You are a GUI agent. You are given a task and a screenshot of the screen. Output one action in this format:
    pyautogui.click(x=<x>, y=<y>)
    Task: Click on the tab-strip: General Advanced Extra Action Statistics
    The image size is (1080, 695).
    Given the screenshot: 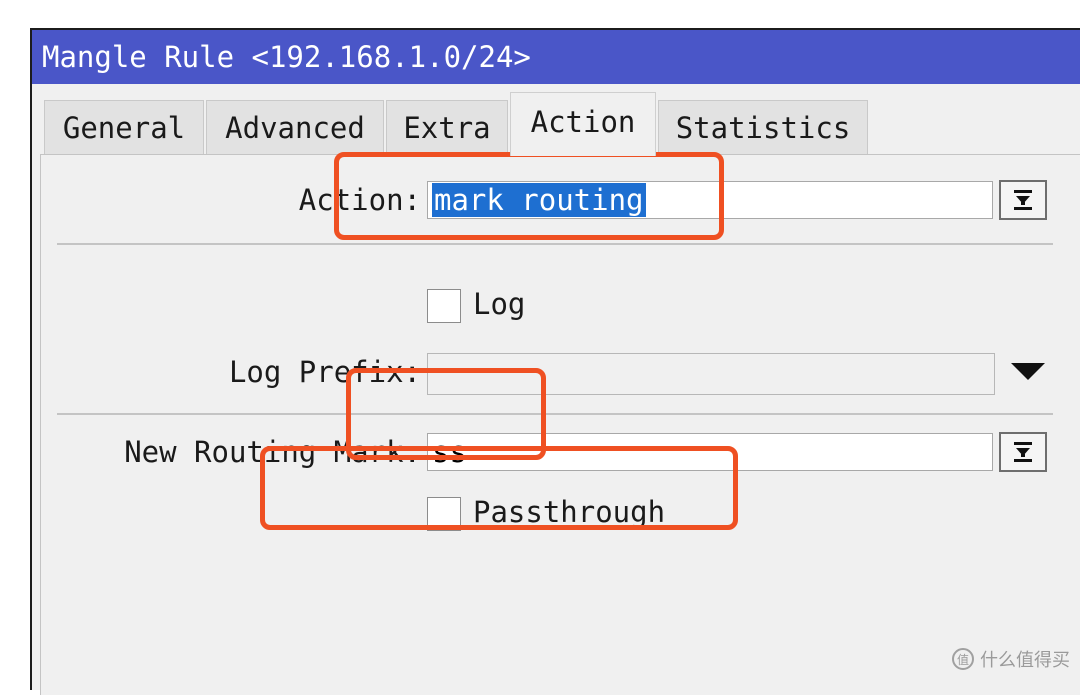 What is the action you would take?
    pyautogui.click(x=556, y=120)
    